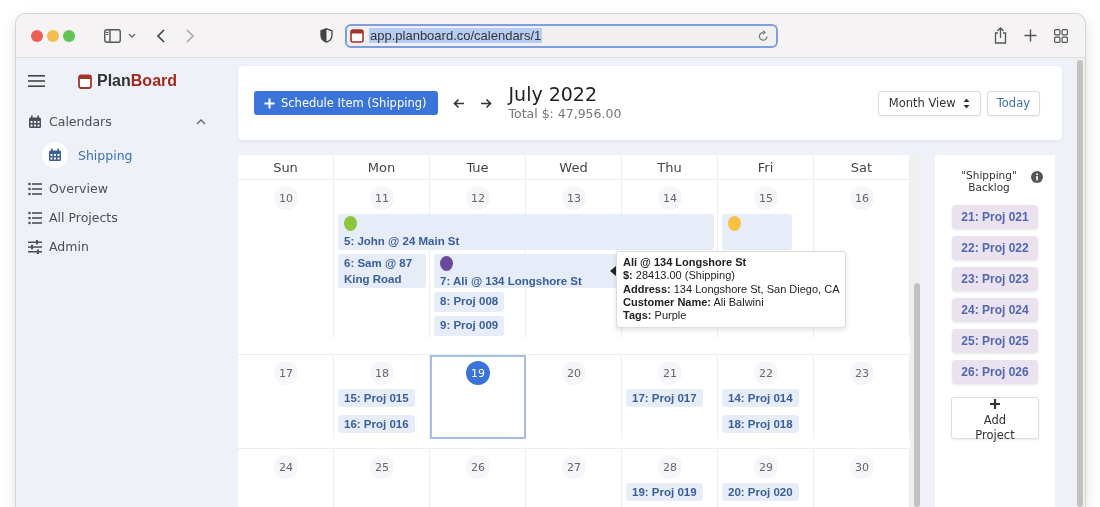 This screenshot has width=1100, height=507. I want to click on event-chip: 16: Proj 016, so click(376, 424).